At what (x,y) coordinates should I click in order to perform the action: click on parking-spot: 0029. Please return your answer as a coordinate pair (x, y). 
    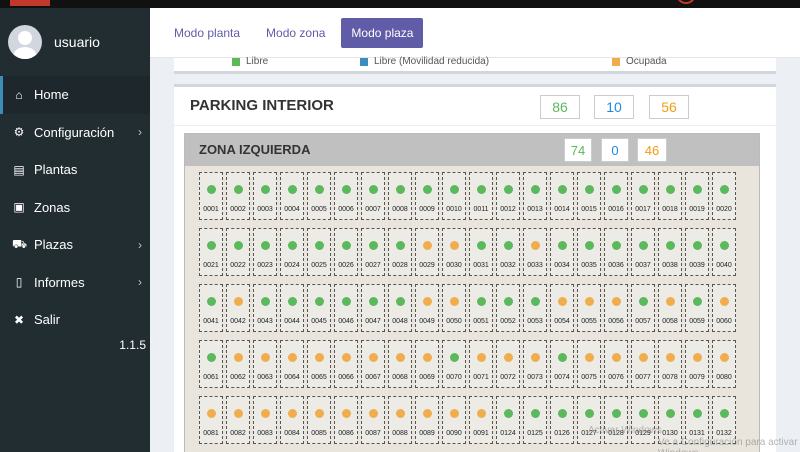
    Looking at the image, I should click on (427, 252).